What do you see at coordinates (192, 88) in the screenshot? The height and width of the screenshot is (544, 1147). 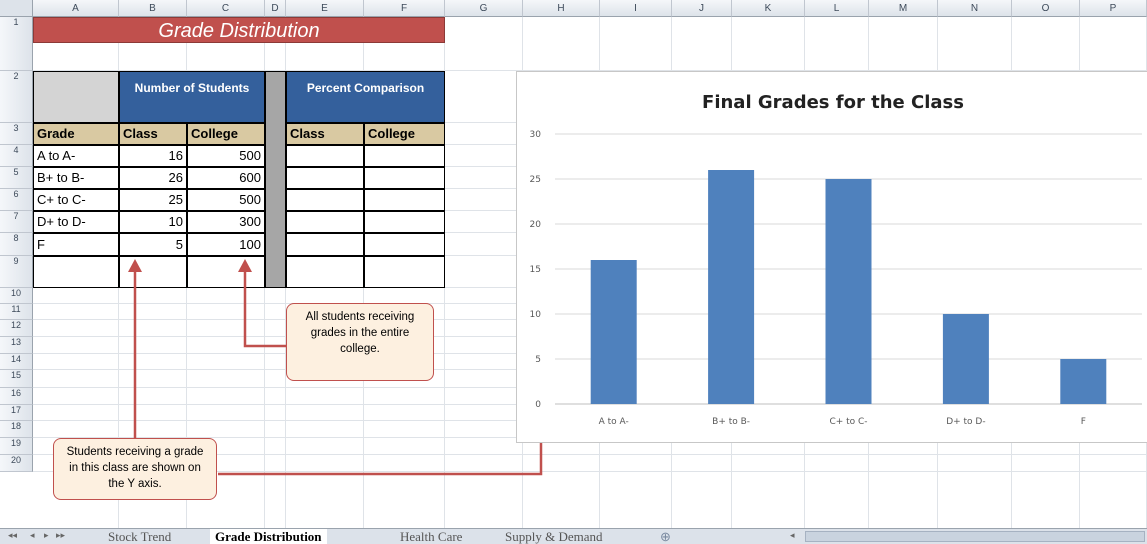 I see `students-group-label: Number of Students` at bounding box center [192, 88].